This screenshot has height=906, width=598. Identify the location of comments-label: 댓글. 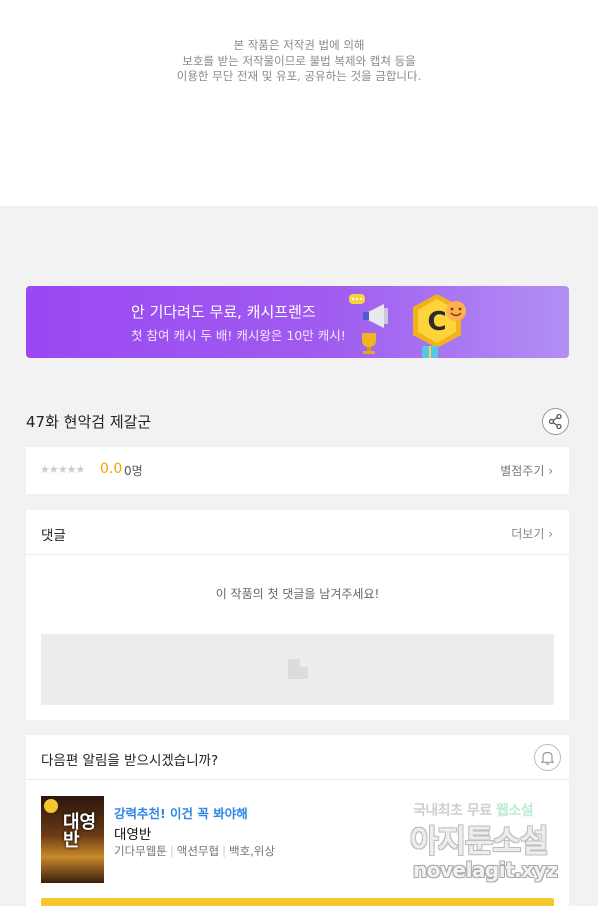
(53, 536).